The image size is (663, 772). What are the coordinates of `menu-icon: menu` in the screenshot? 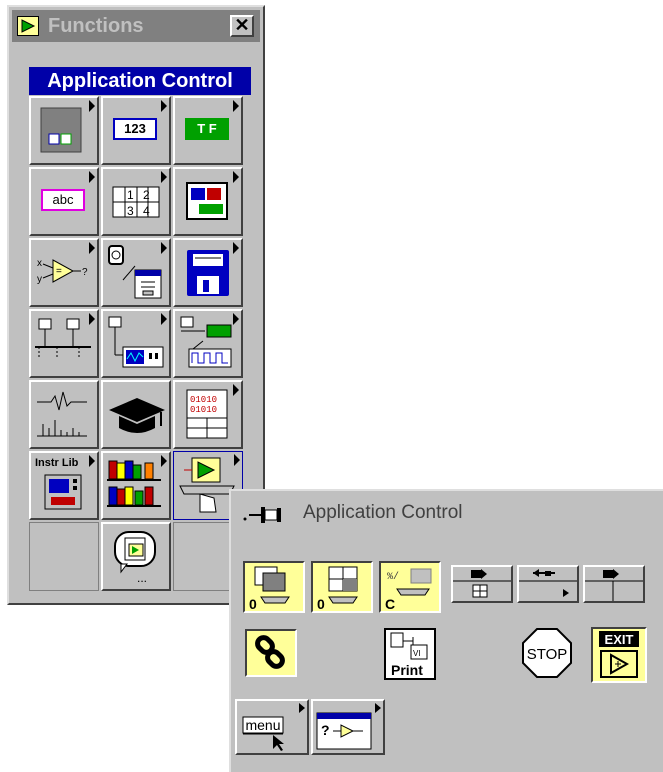 It's located at (272, 727).